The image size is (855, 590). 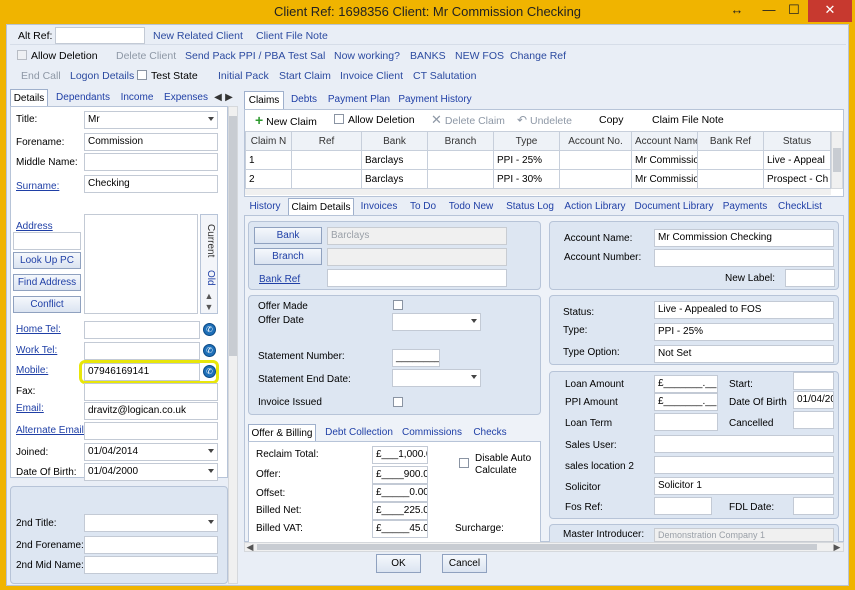 I want to click on tab-checklist: CheckList, so click(x=800, y=207).